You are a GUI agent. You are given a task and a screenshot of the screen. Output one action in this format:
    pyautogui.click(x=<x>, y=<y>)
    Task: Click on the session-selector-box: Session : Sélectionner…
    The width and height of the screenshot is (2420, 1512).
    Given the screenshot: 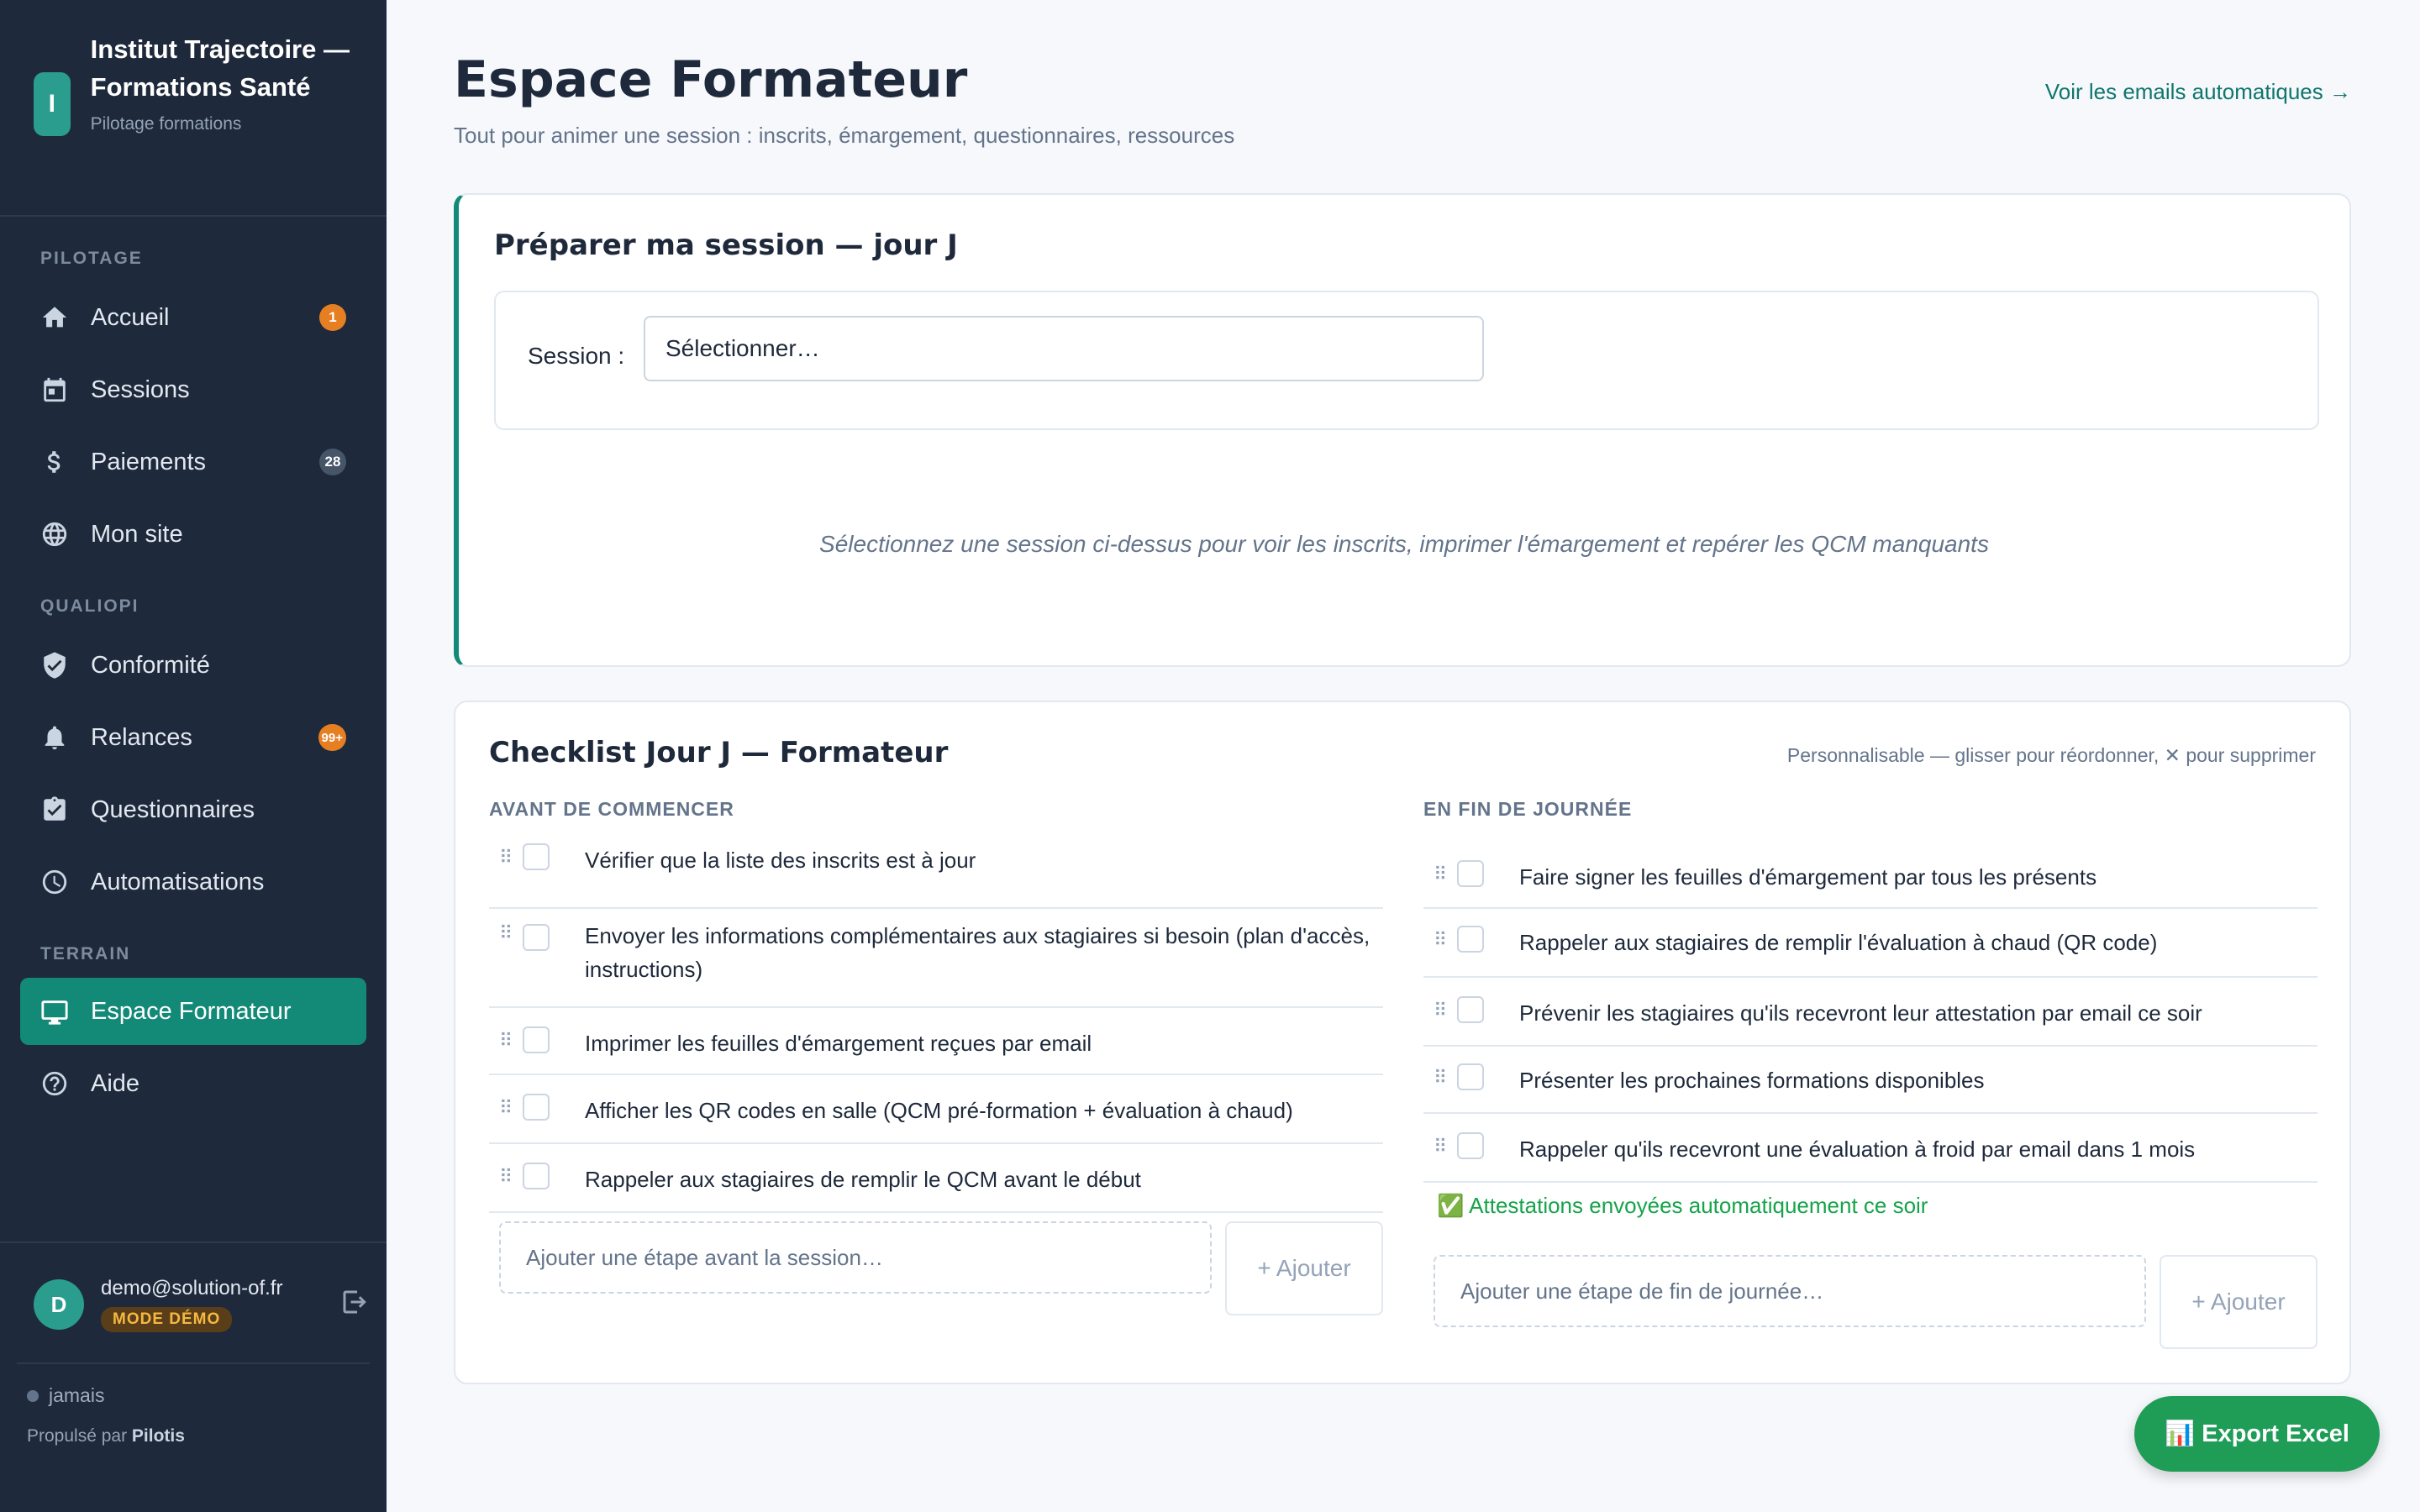 What is the action you would take?
    pyautogui.click(x=1407, y=360)
    